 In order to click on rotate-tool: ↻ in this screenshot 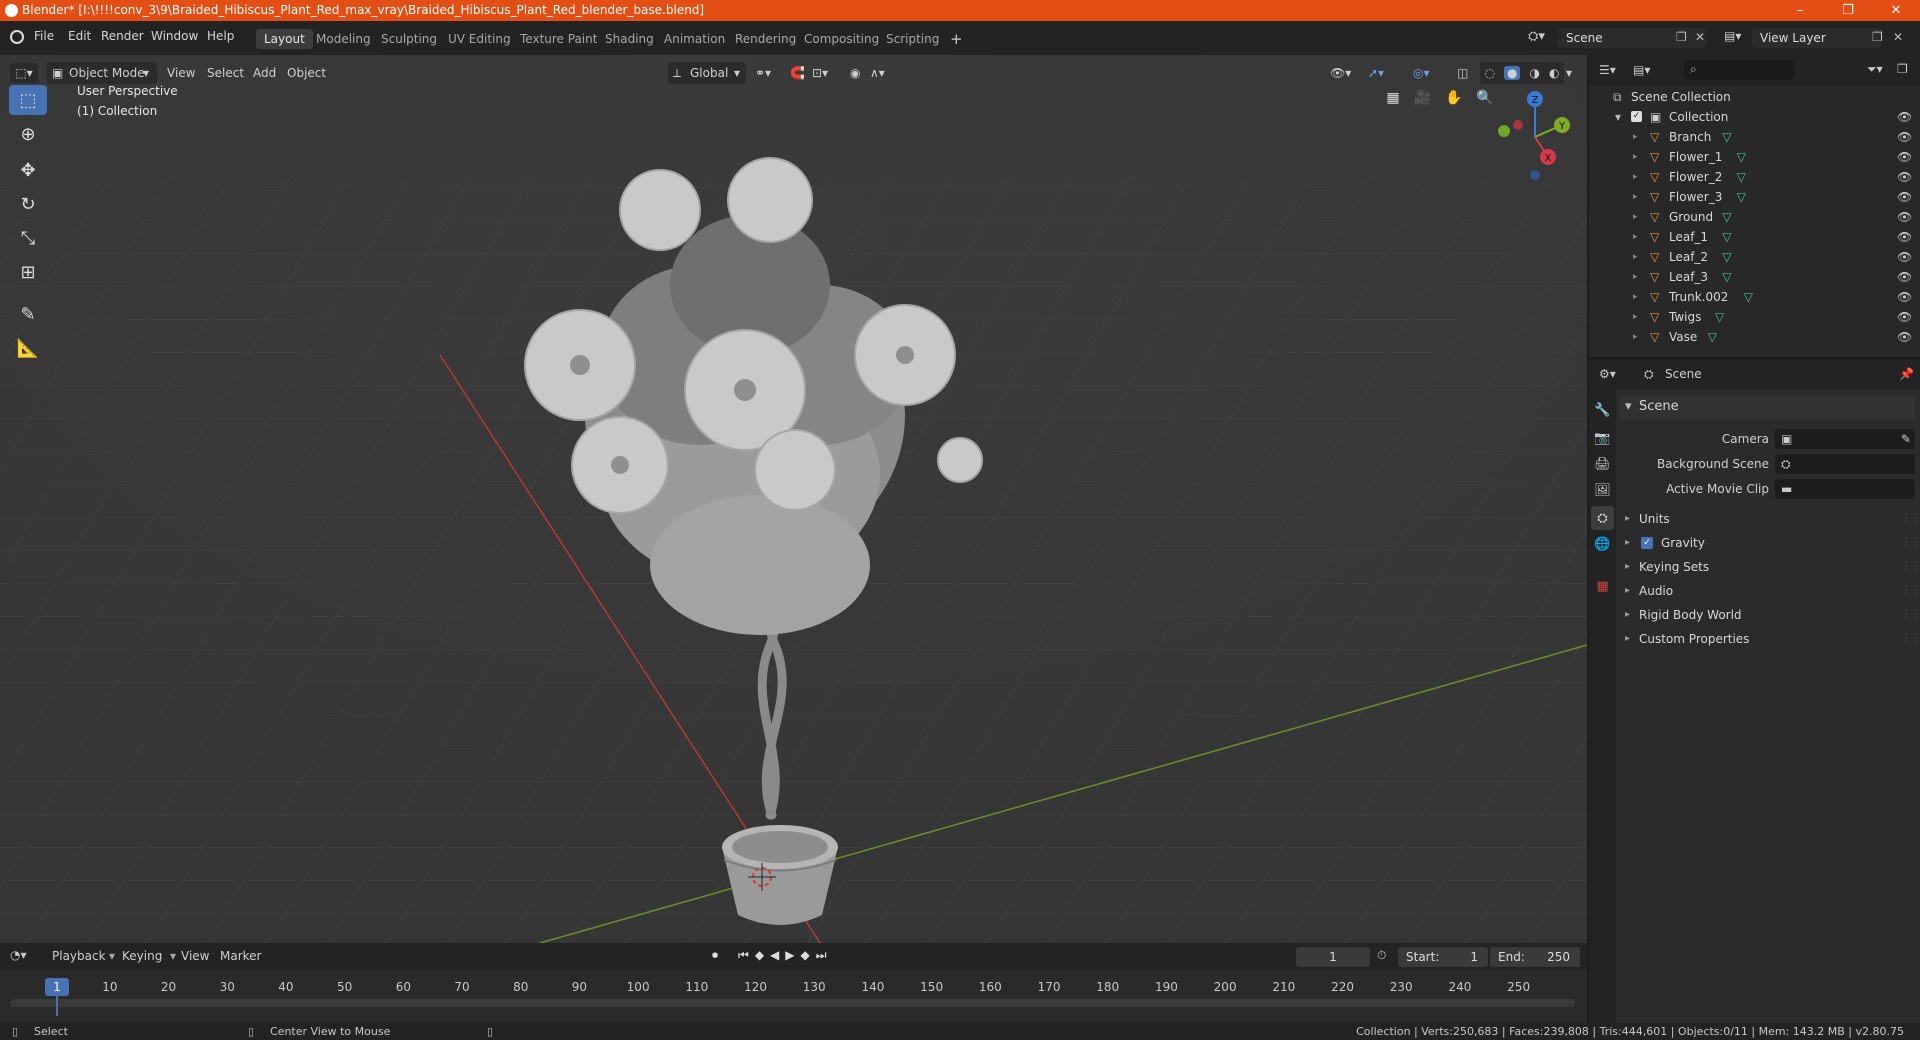, I will do `click(28, 204)`.